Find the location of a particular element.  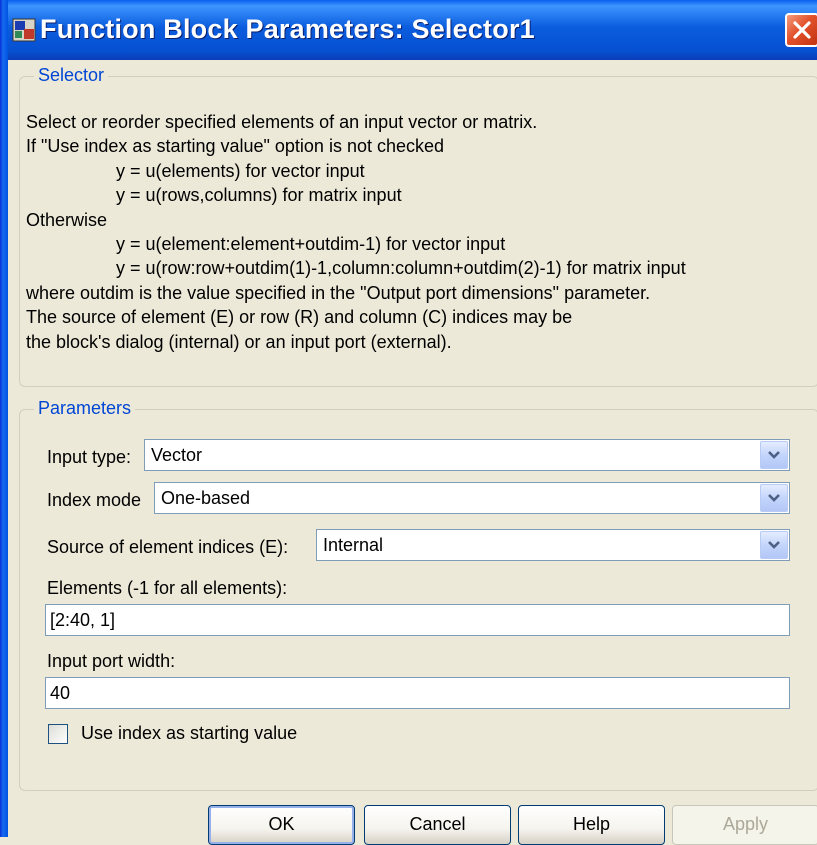

close-icon is located at coordinates (802, 30).